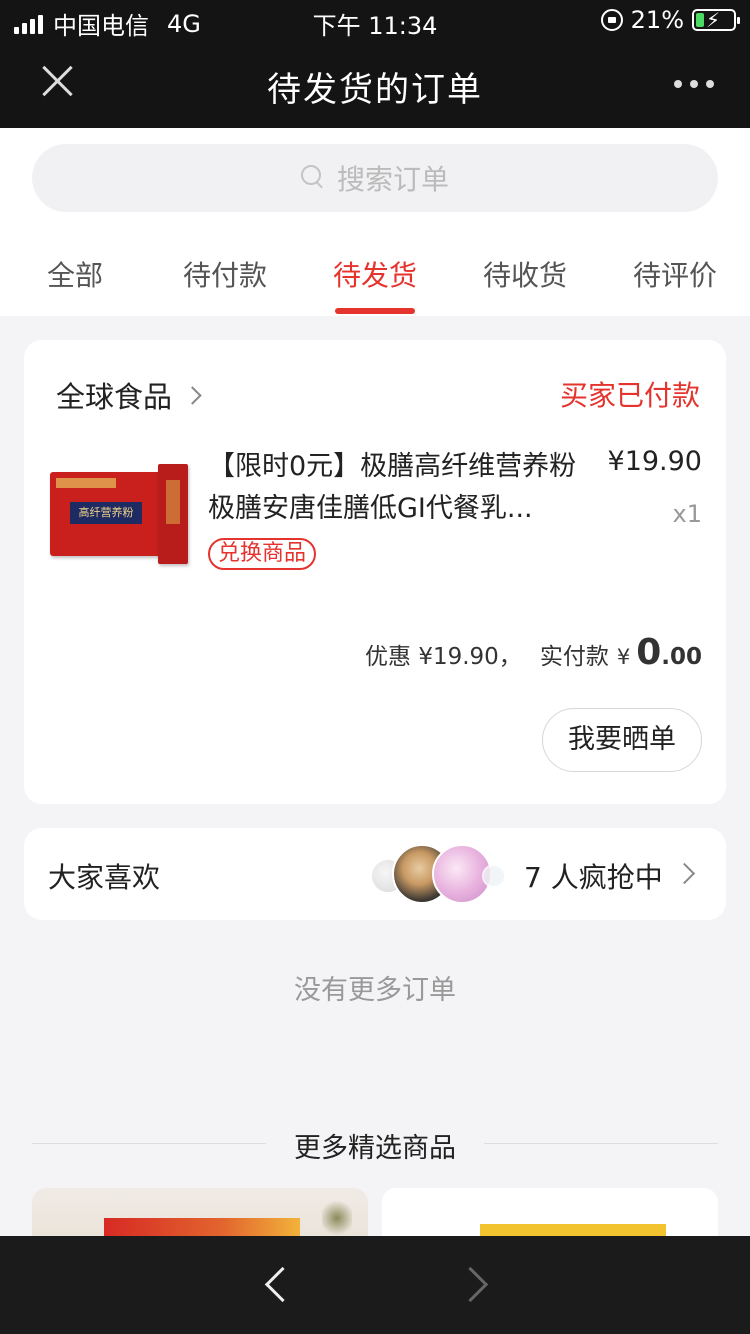  What do you see at coordinates (375, 222) in the screenshot?
I see `header-panel: 搜索订单 全部 待付款 待发货 待收货 待评价` at bounding box center [375, 222].